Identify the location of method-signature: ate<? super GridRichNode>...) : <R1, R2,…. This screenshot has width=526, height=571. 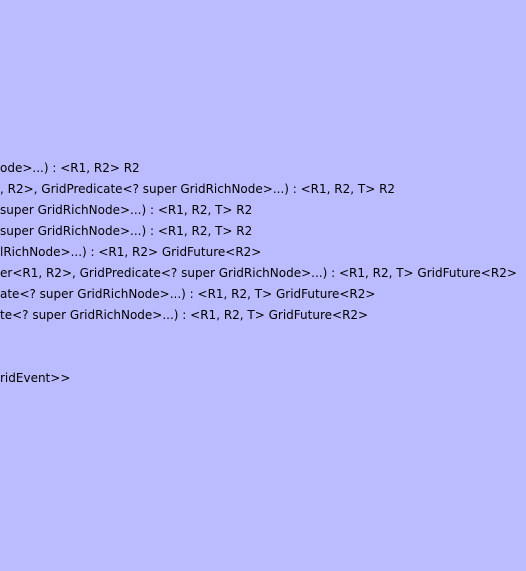
(188, 294).